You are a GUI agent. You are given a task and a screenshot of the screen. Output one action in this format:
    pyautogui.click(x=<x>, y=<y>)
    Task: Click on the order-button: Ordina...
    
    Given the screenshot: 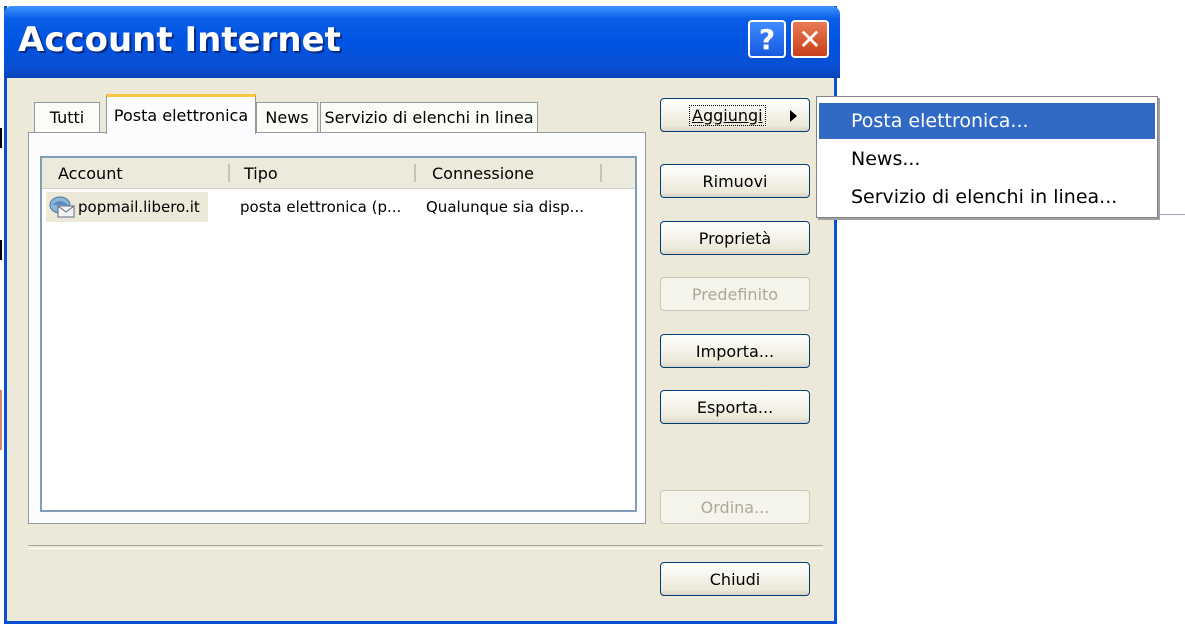 What is the action you would take?
    pyautogui.click(x=735, y=507)
    